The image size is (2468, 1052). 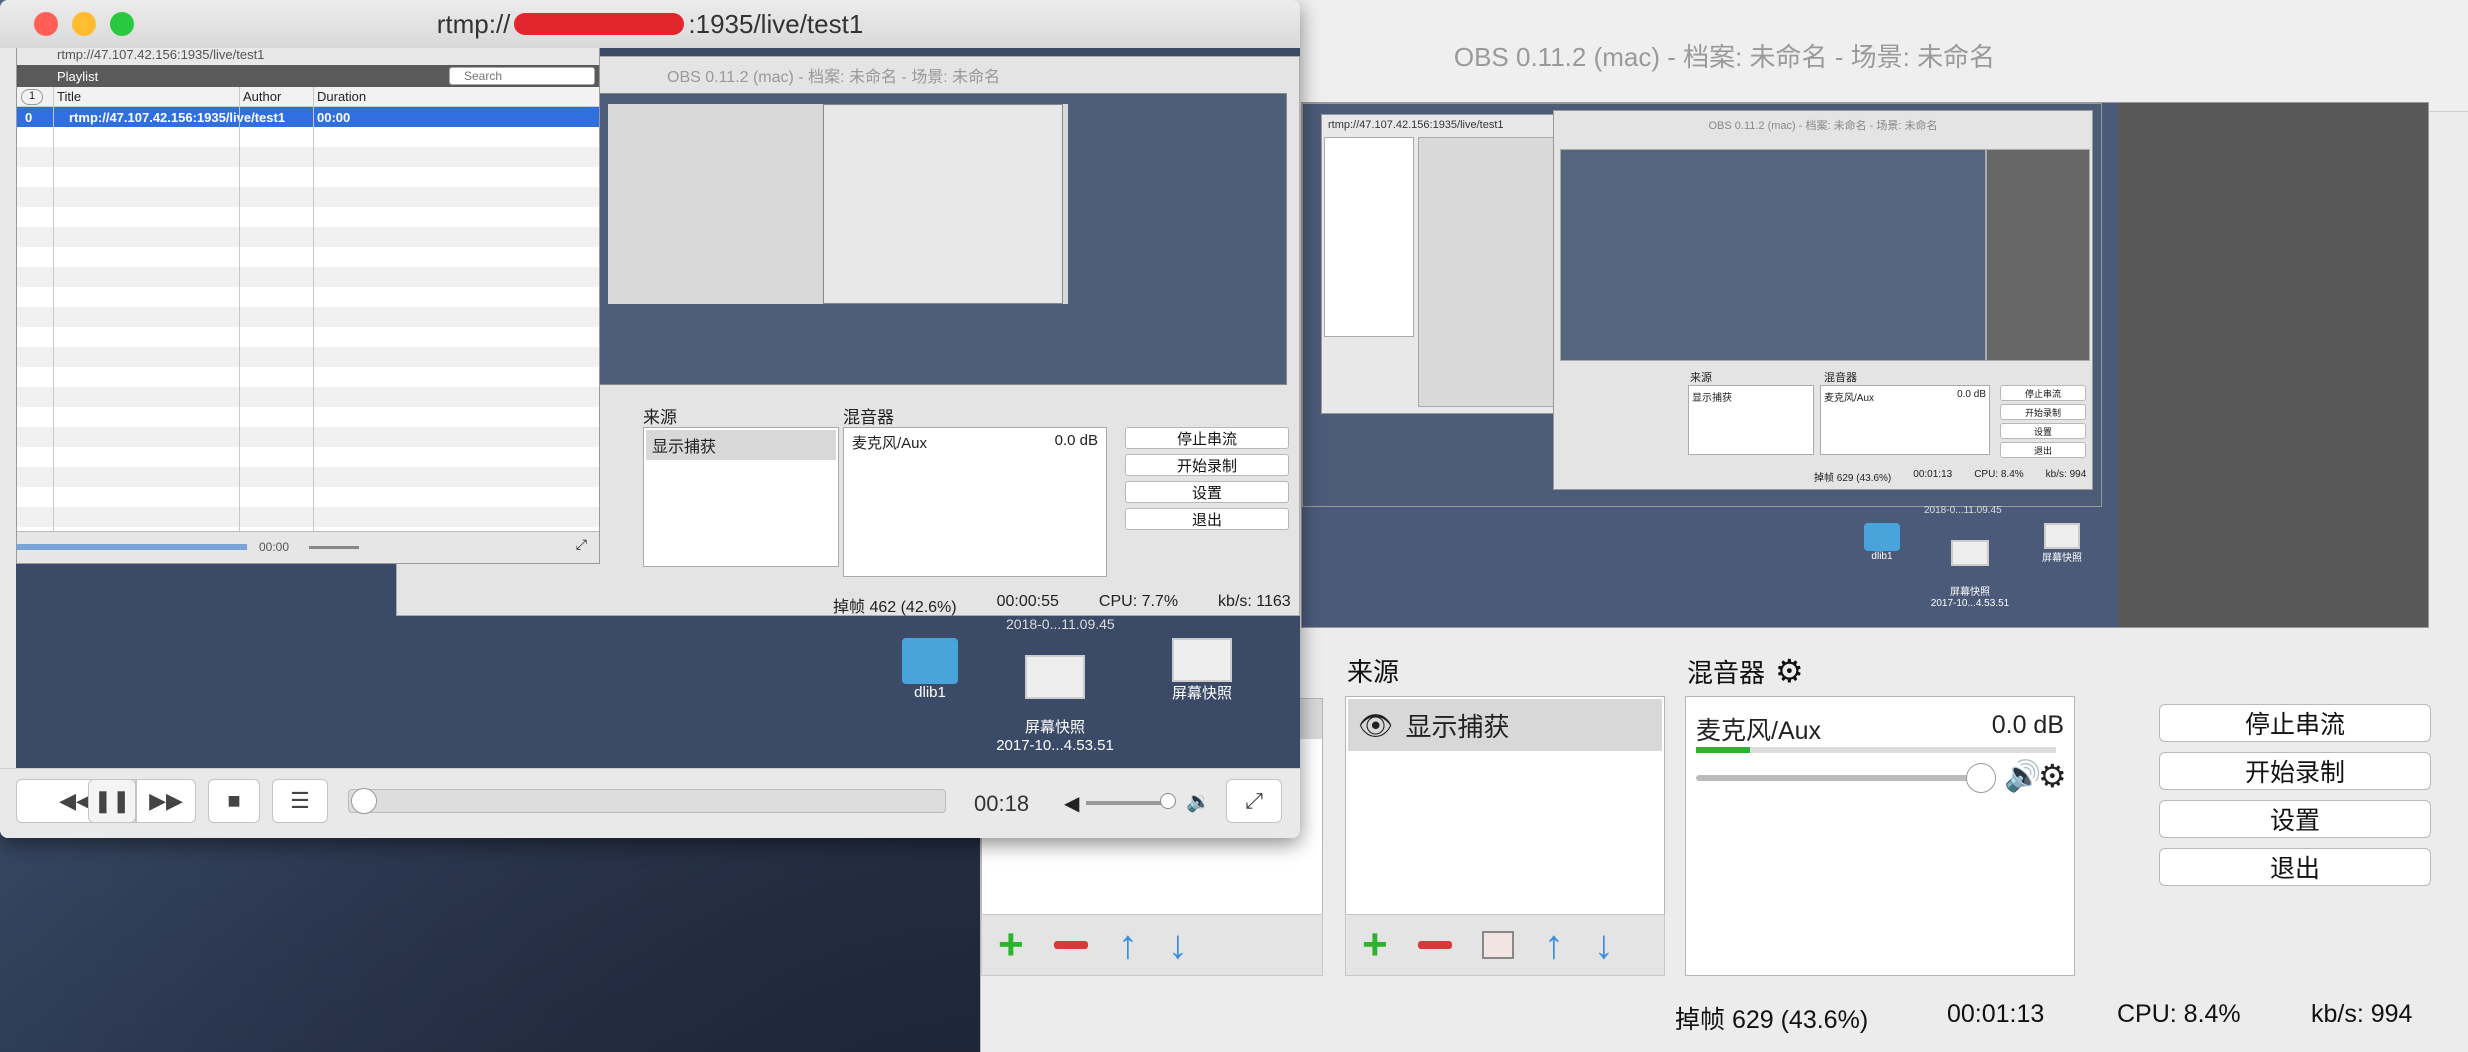 I want to click on nested-mixer-label: 混音器, so click(x=1840, y=378).